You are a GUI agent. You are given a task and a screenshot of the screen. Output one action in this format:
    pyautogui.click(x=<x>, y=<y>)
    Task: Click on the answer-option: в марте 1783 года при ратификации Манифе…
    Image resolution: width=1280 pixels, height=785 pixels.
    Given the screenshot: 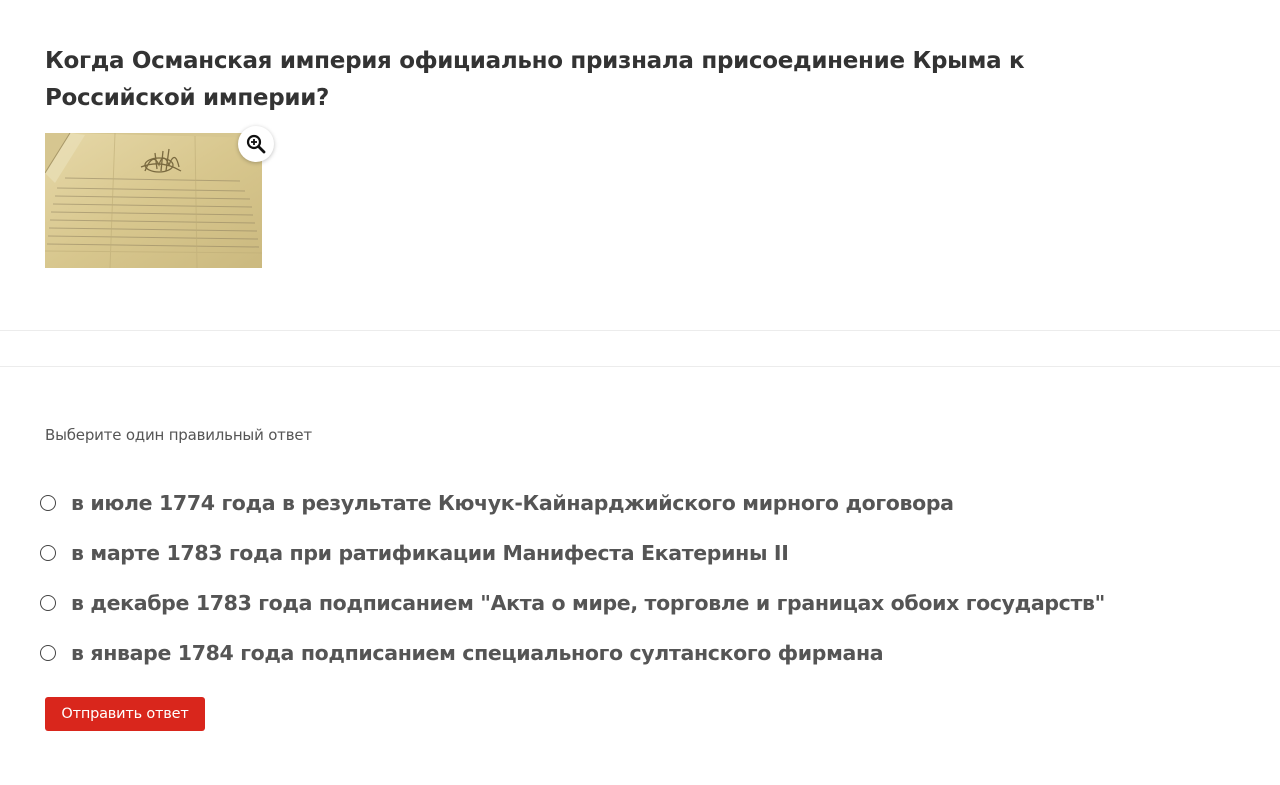 What is the action you would take?
    pyautogui.click(x=572, y=553)
    